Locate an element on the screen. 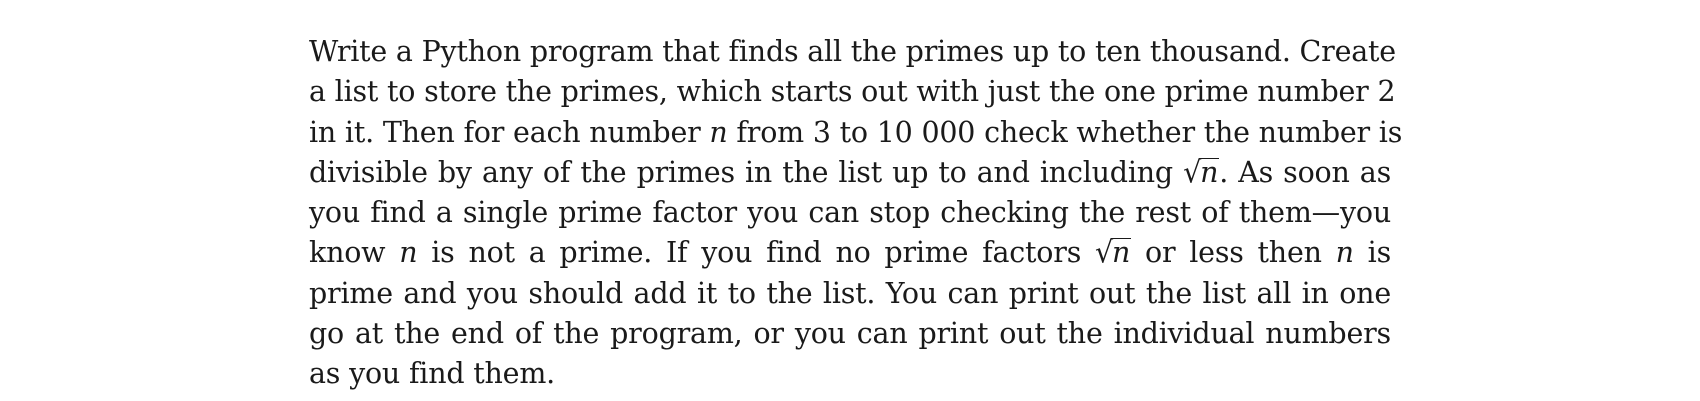 The width and height of the screenshot is (1700, 401). text-run: is is located at coordinates (1372, 253).